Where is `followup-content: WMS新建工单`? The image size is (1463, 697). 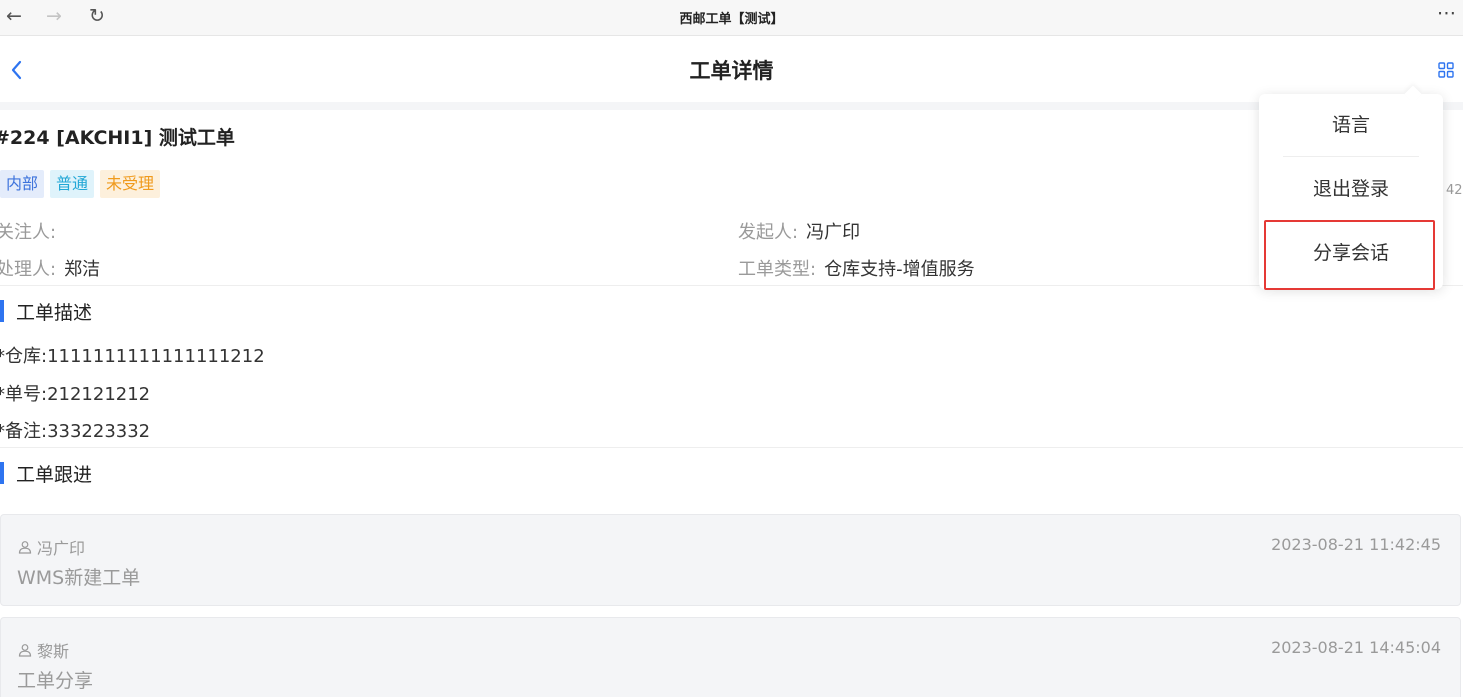
followup-content: WMS新建工单 is located at coordinates (79, 578).